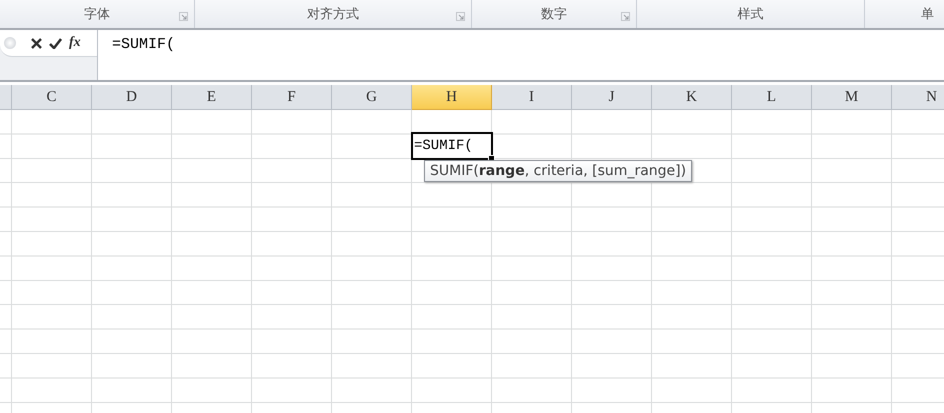 Image resolution: width=944 pixels, height=413 pixels. What do you see at coordinates (333, 14) in the screenshot?
I see `group-label: 对齐方式` at bounding box center [333, 14].